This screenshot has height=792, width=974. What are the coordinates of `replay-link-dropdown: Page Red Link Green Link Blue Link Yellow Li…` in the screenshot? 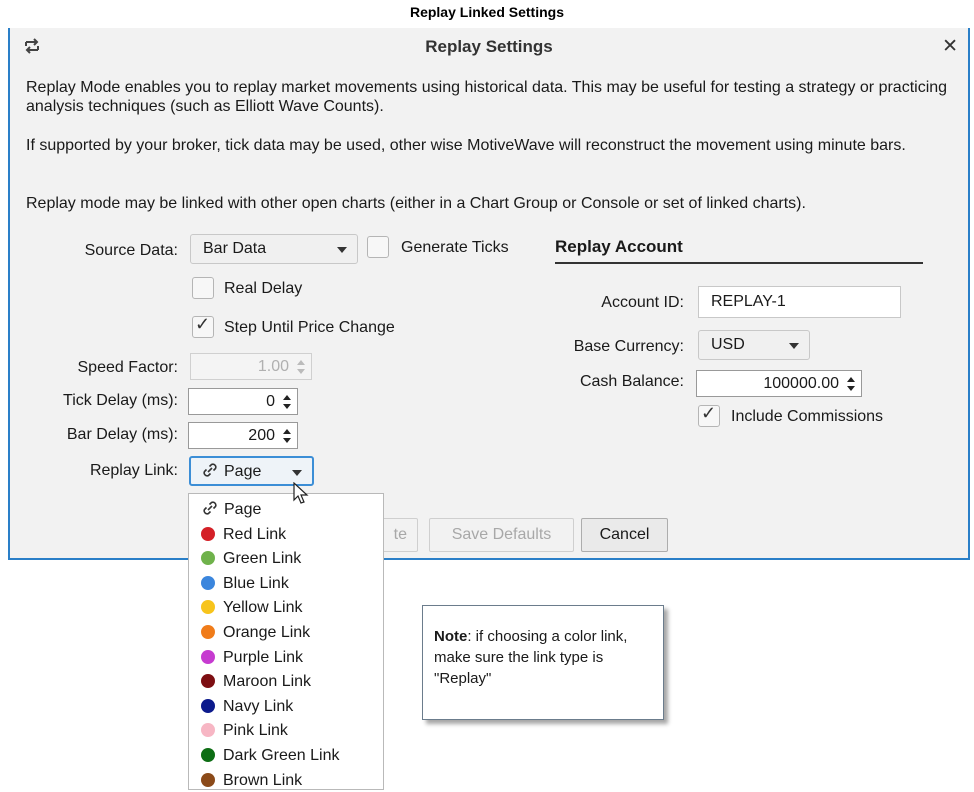 It's located at (286, 641).